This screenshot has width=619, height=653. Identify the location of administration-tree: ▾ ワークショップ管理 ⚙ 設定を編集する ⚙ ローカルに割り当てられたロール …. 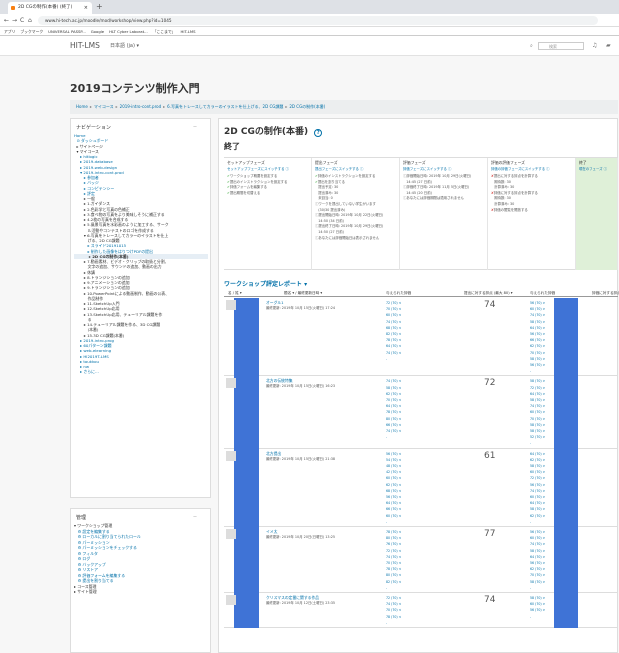
(141, 559).